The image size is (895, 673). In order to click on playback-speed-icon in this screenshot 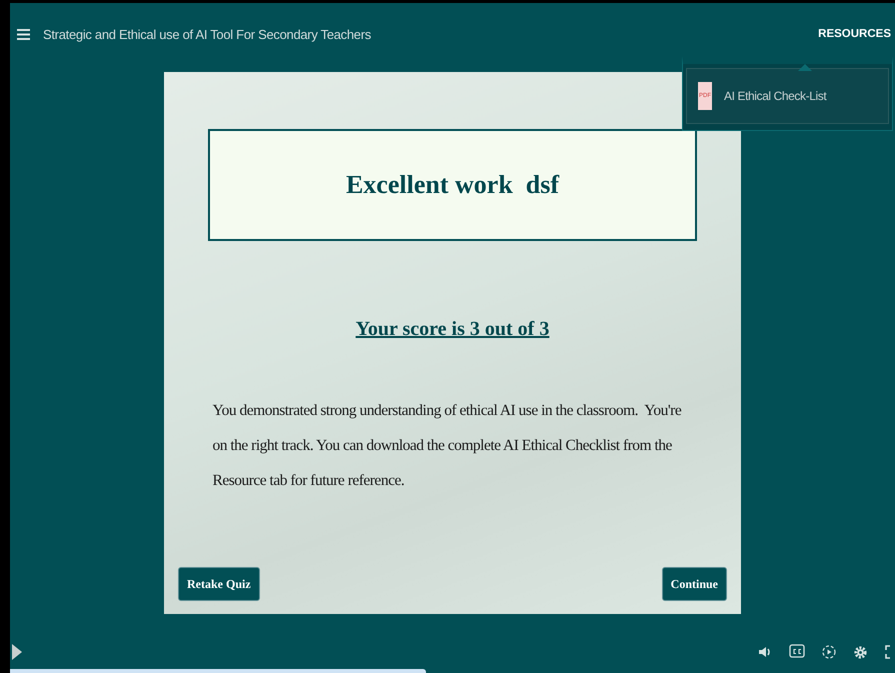, I will do `click(829, 652)`.